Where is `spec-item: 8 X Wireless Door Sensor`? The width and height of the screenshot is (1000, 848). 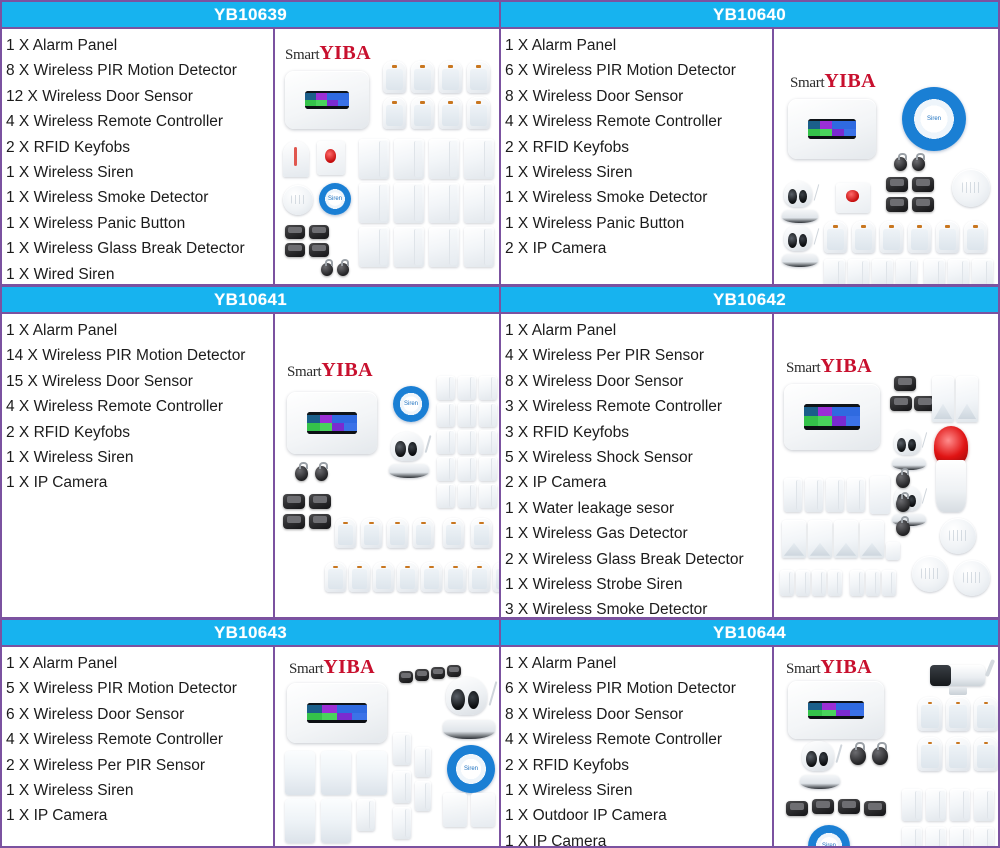
spec-item: 8 X Wireless Door Sensor is located at coordinates (594, 96).